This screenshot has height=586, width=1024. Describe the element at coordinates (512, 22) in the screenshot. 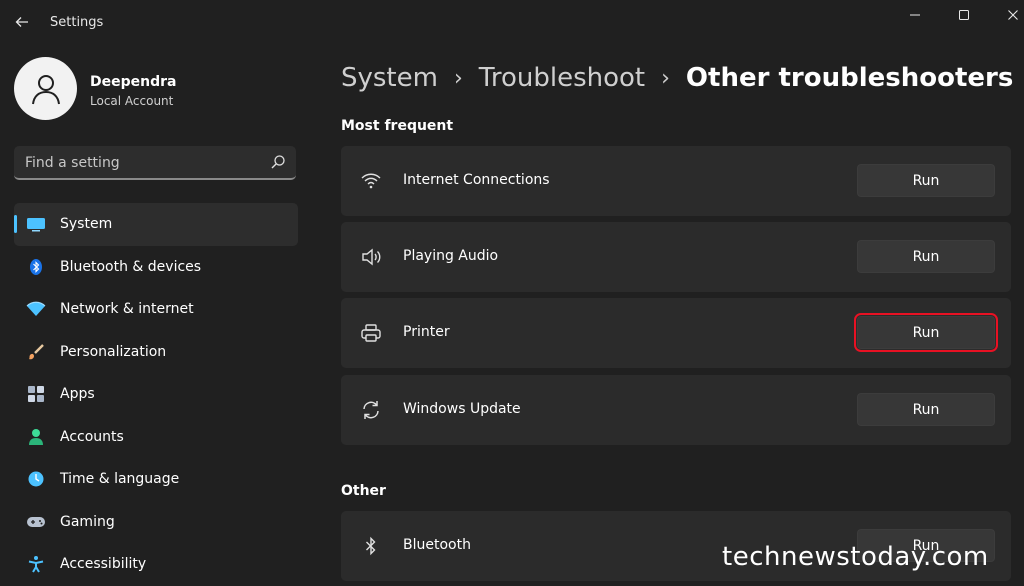

I see `title-bar: Settings` at that location.